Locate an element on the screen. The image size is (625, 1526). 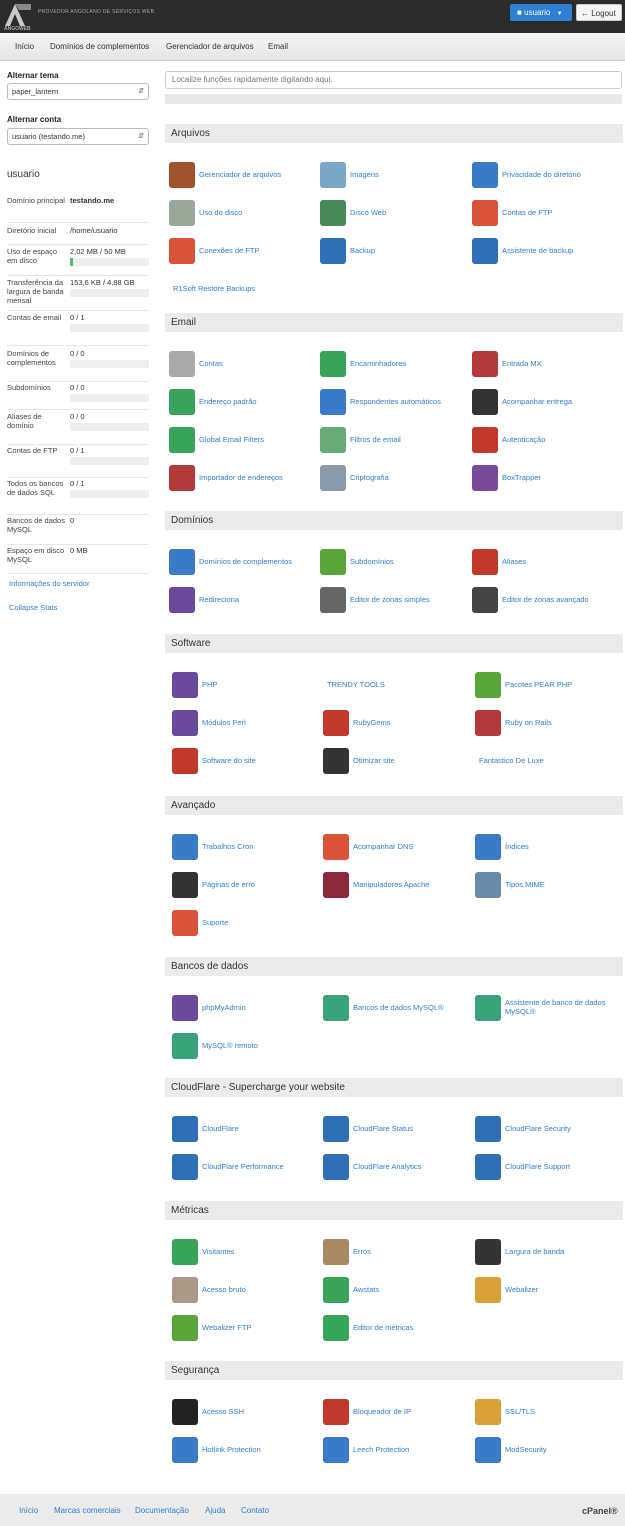
feature-link: BoxTrapper is located at coordinates (546, 479).